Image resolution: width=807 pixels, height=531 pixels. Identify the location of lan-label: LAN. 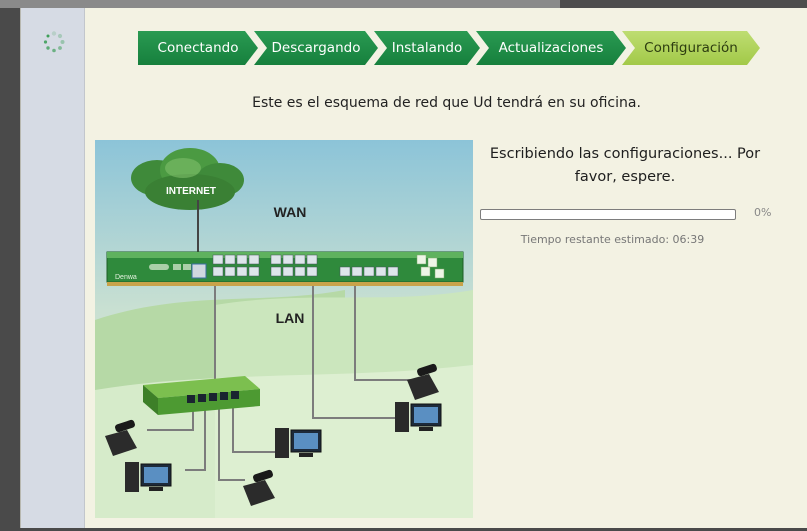
(290, 318).